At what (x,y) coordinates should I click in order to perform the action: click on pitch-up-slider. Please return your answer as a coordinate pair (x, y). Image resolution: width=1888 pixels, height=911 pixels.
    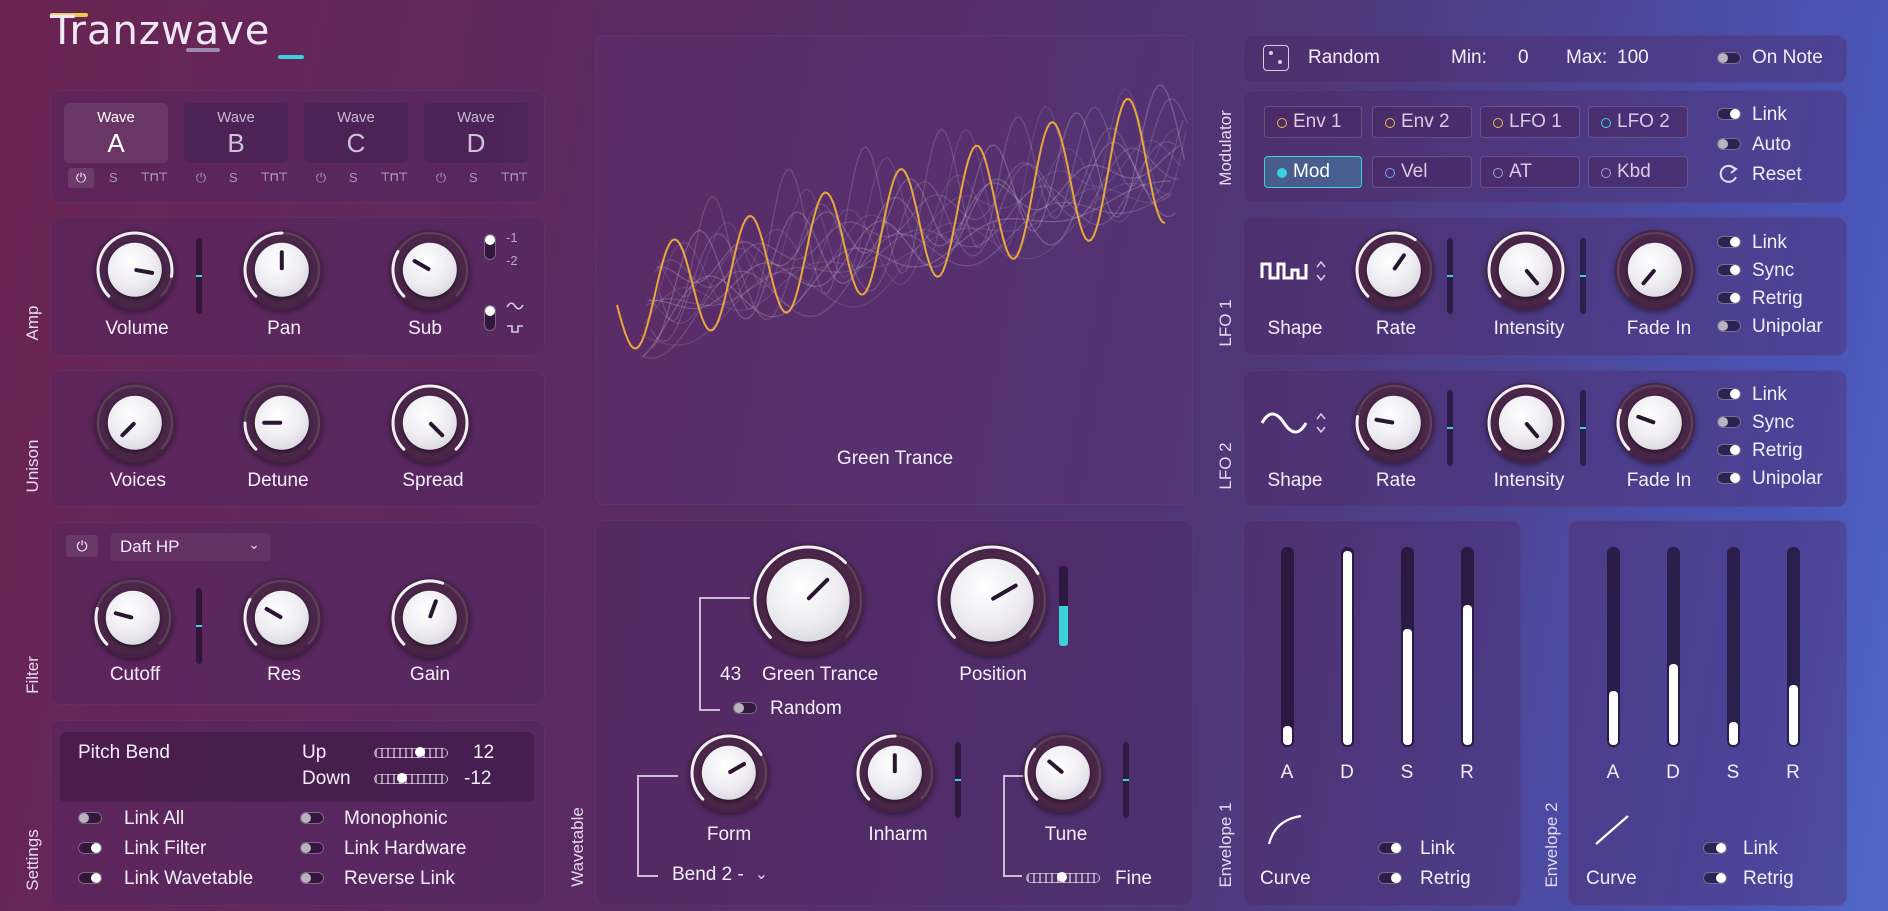
    Looking at the image, I should click on (411, 752).